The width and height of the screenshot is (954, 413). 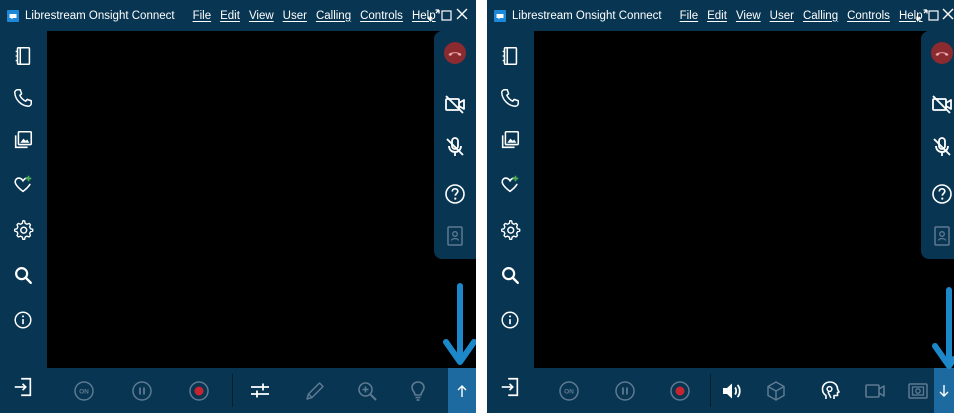 I want to click on arrow-down-icon, so click(x=944, y=390).